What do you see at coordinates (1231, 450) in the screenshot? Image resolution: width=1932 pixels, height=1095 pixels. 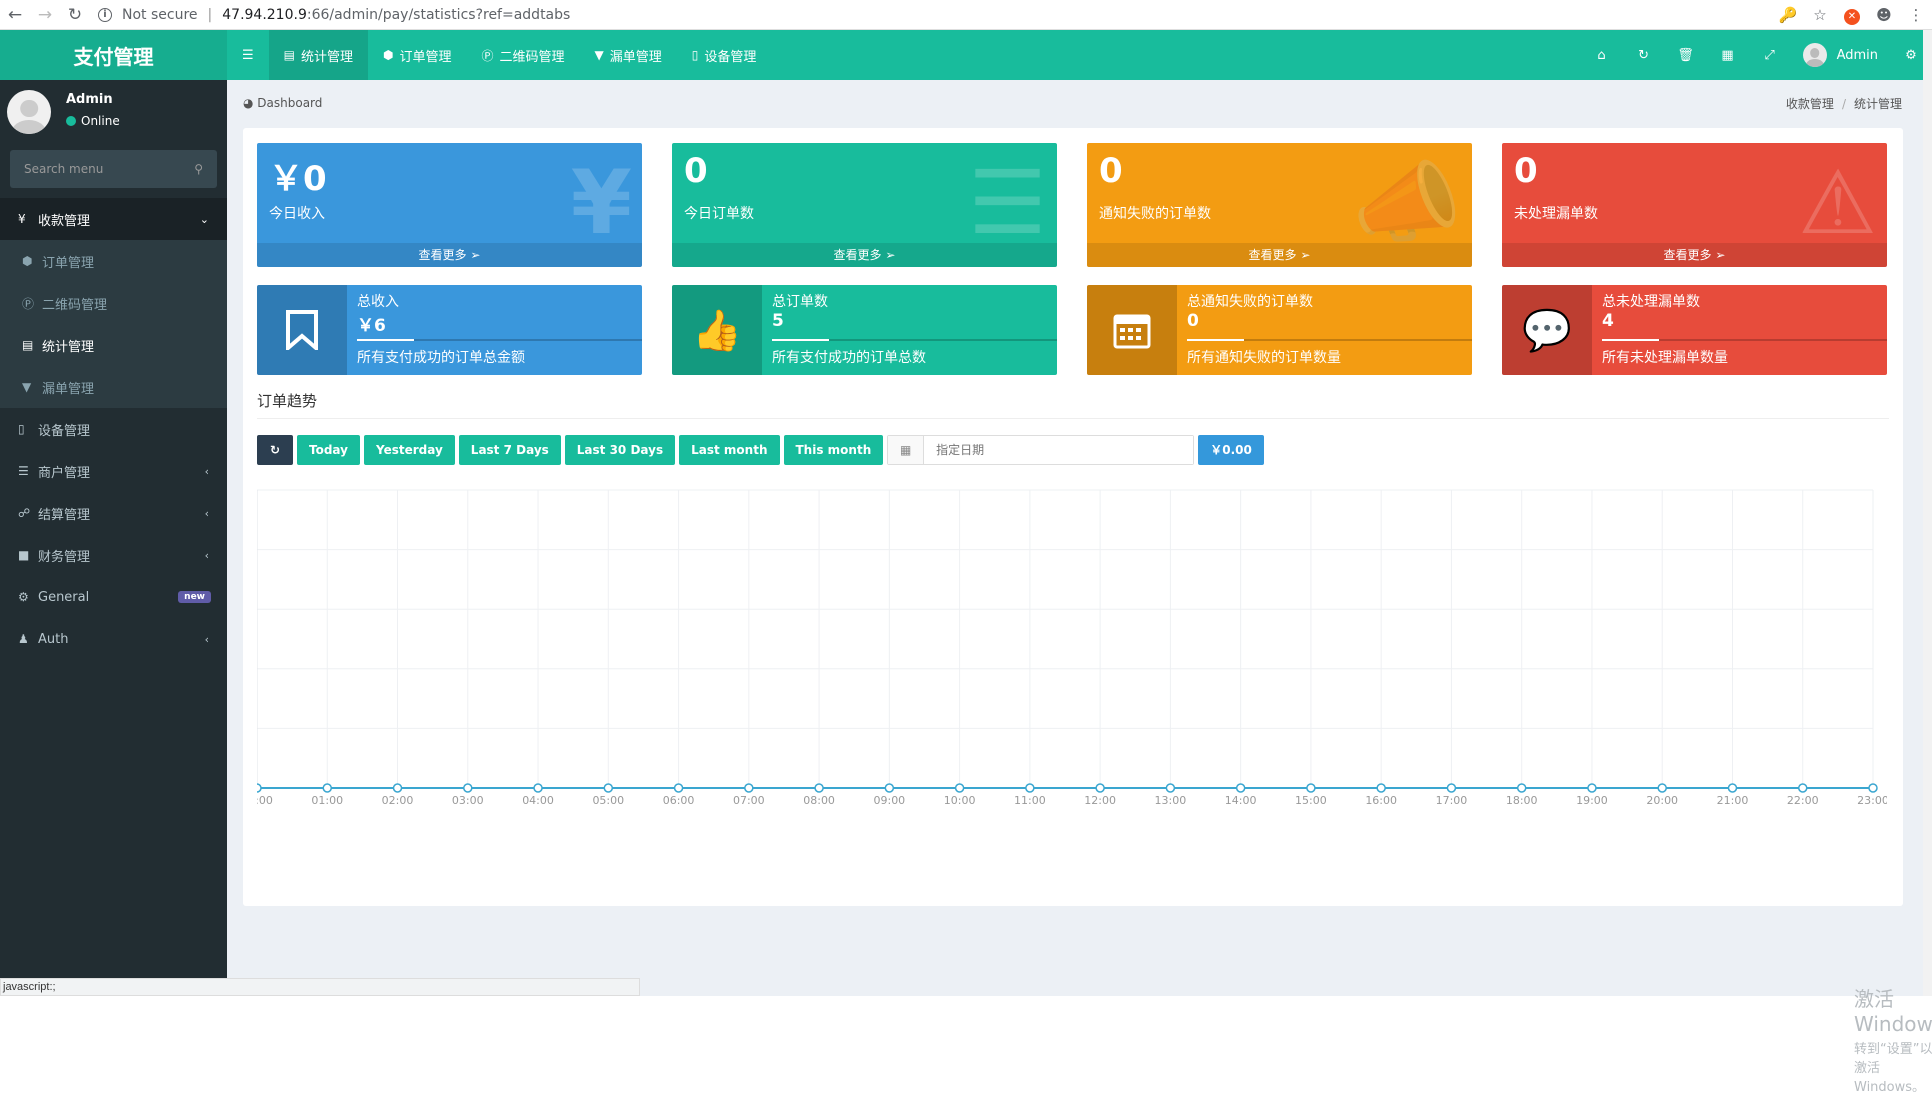 I see `total-amount-button: ￥0.00` at bounding box center [1231, 450].